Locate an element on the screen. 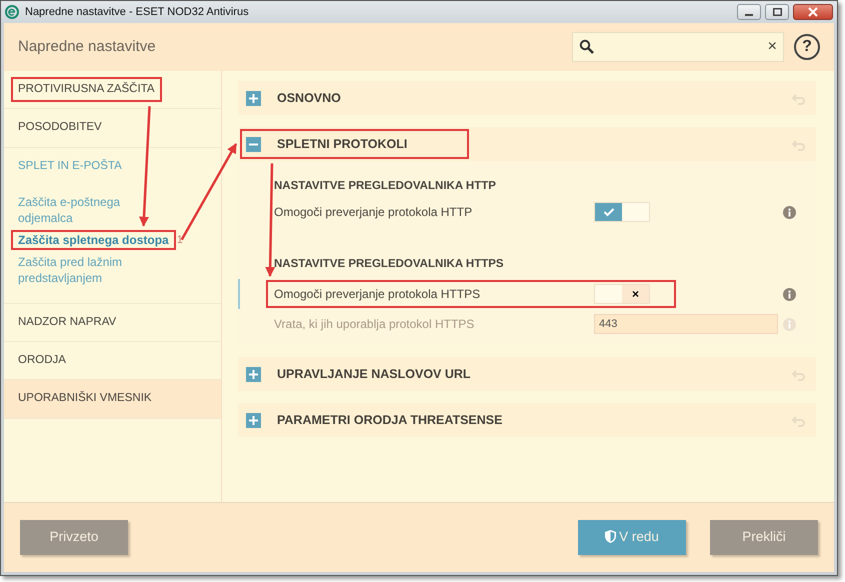  help-button: ? is located at coordinates (807, 47).